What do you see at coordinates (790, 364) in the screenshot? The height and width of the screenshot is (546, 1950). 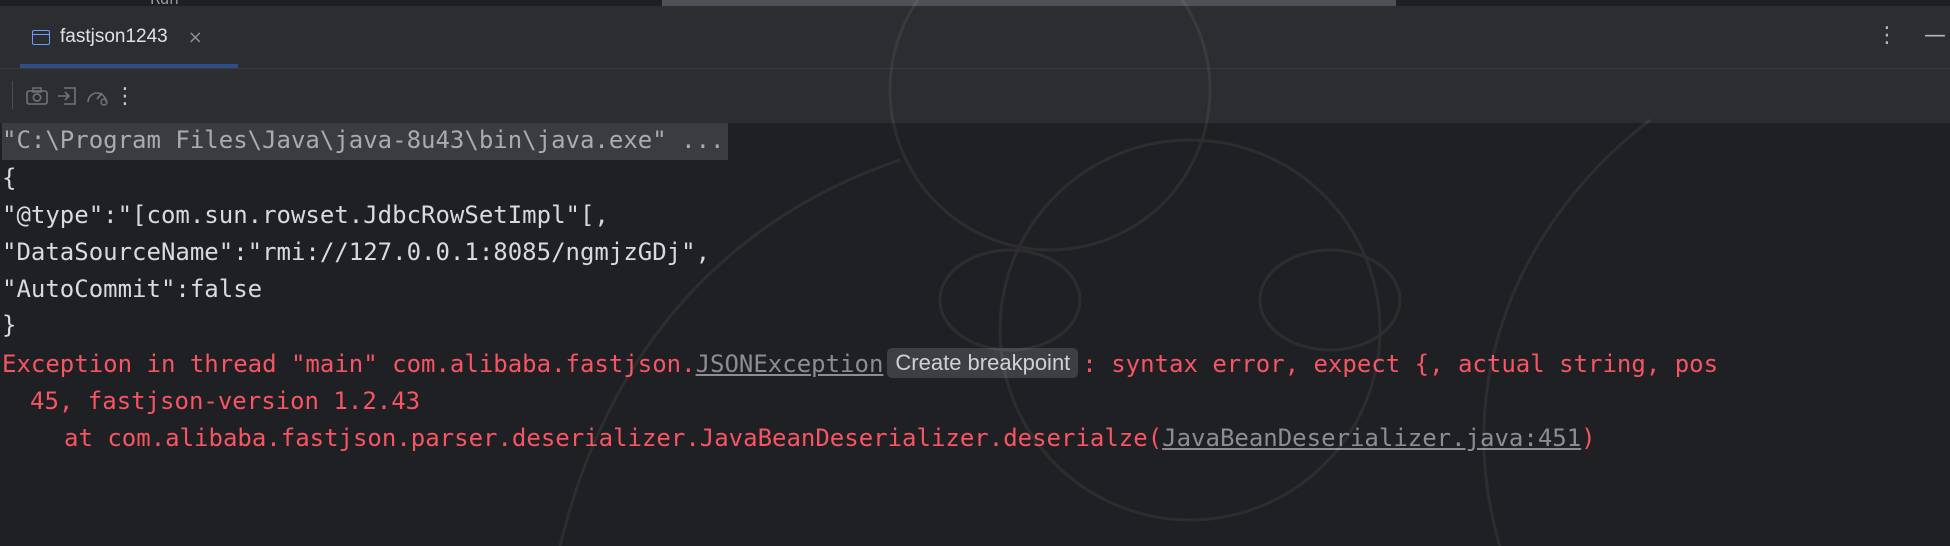 I see `exception-class-link: JSONException` at bounding box center [790, 364].